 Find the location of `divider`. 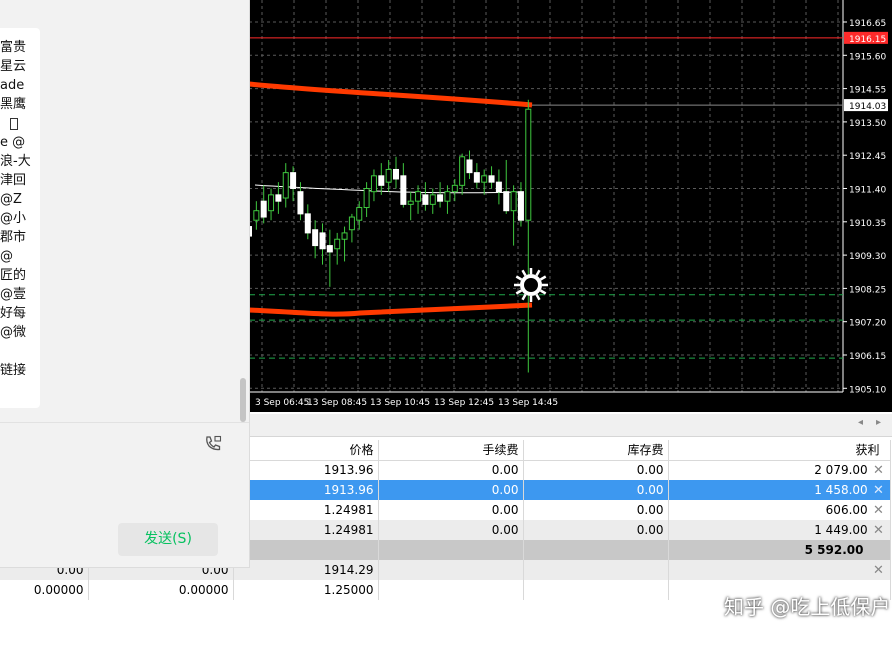

divider is located at coordinates (124, 422).